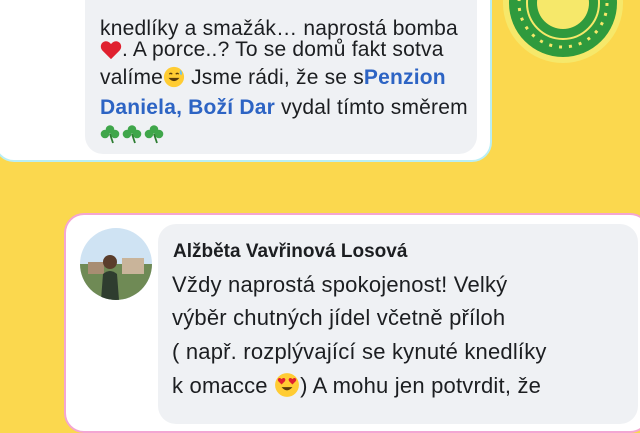  What do you see at coordinates (371, 107) in the screenshot?
I see `comment1-line-4-text: vydal tímto směrem` at bounding box center [371, 107].